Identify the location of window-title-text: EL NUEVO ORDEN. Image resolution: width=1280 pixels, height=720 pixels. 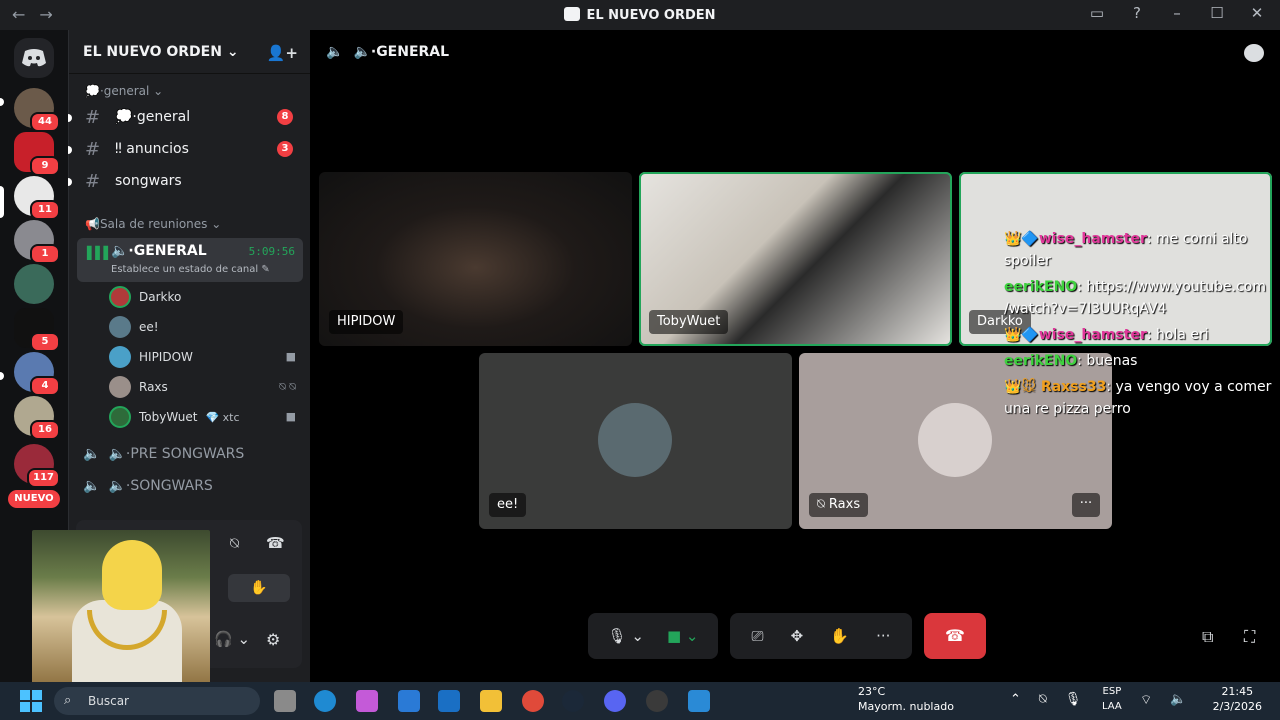
(651, 15).